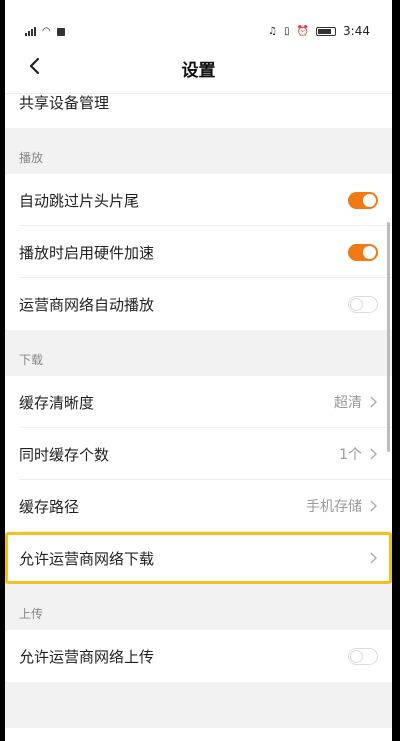  Describe the element at coordinates (64, 103) in the screenshot. I see `settings-item-label: 共享设备管理` at that location.